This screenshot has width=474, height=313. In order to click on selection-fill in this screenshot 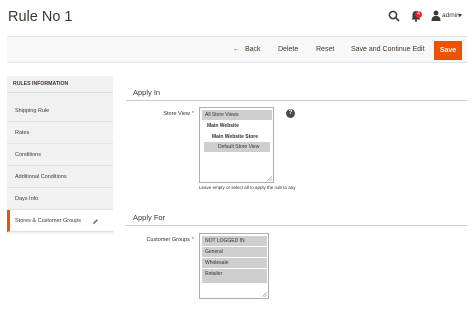, I will do `click(234, 281)`.